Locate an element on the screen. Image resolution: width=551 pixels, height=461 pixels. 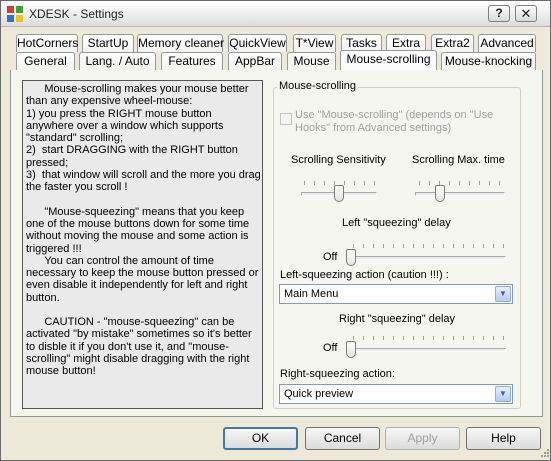
tab-lang-auto: Lang. / Auto is located at coordinates (117, 61).